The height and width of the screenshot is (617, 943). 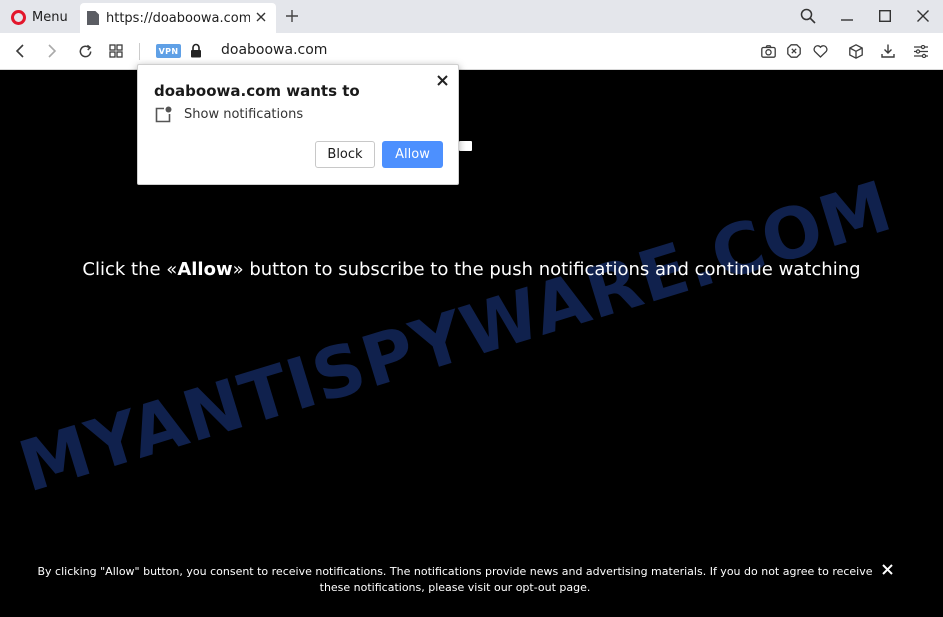 I want to click on footer-end: ., so click(x=588, y=587).